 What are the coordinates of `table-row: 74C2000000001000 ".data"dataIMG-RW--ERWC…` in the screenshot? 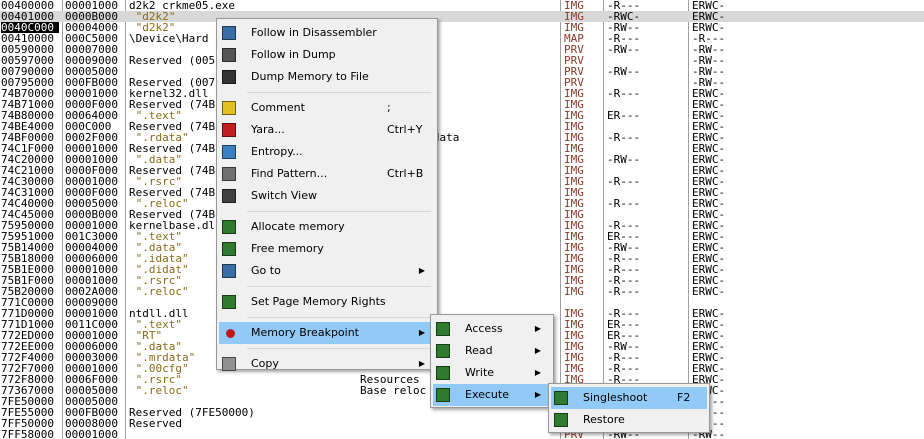 It's located at (462, 159).